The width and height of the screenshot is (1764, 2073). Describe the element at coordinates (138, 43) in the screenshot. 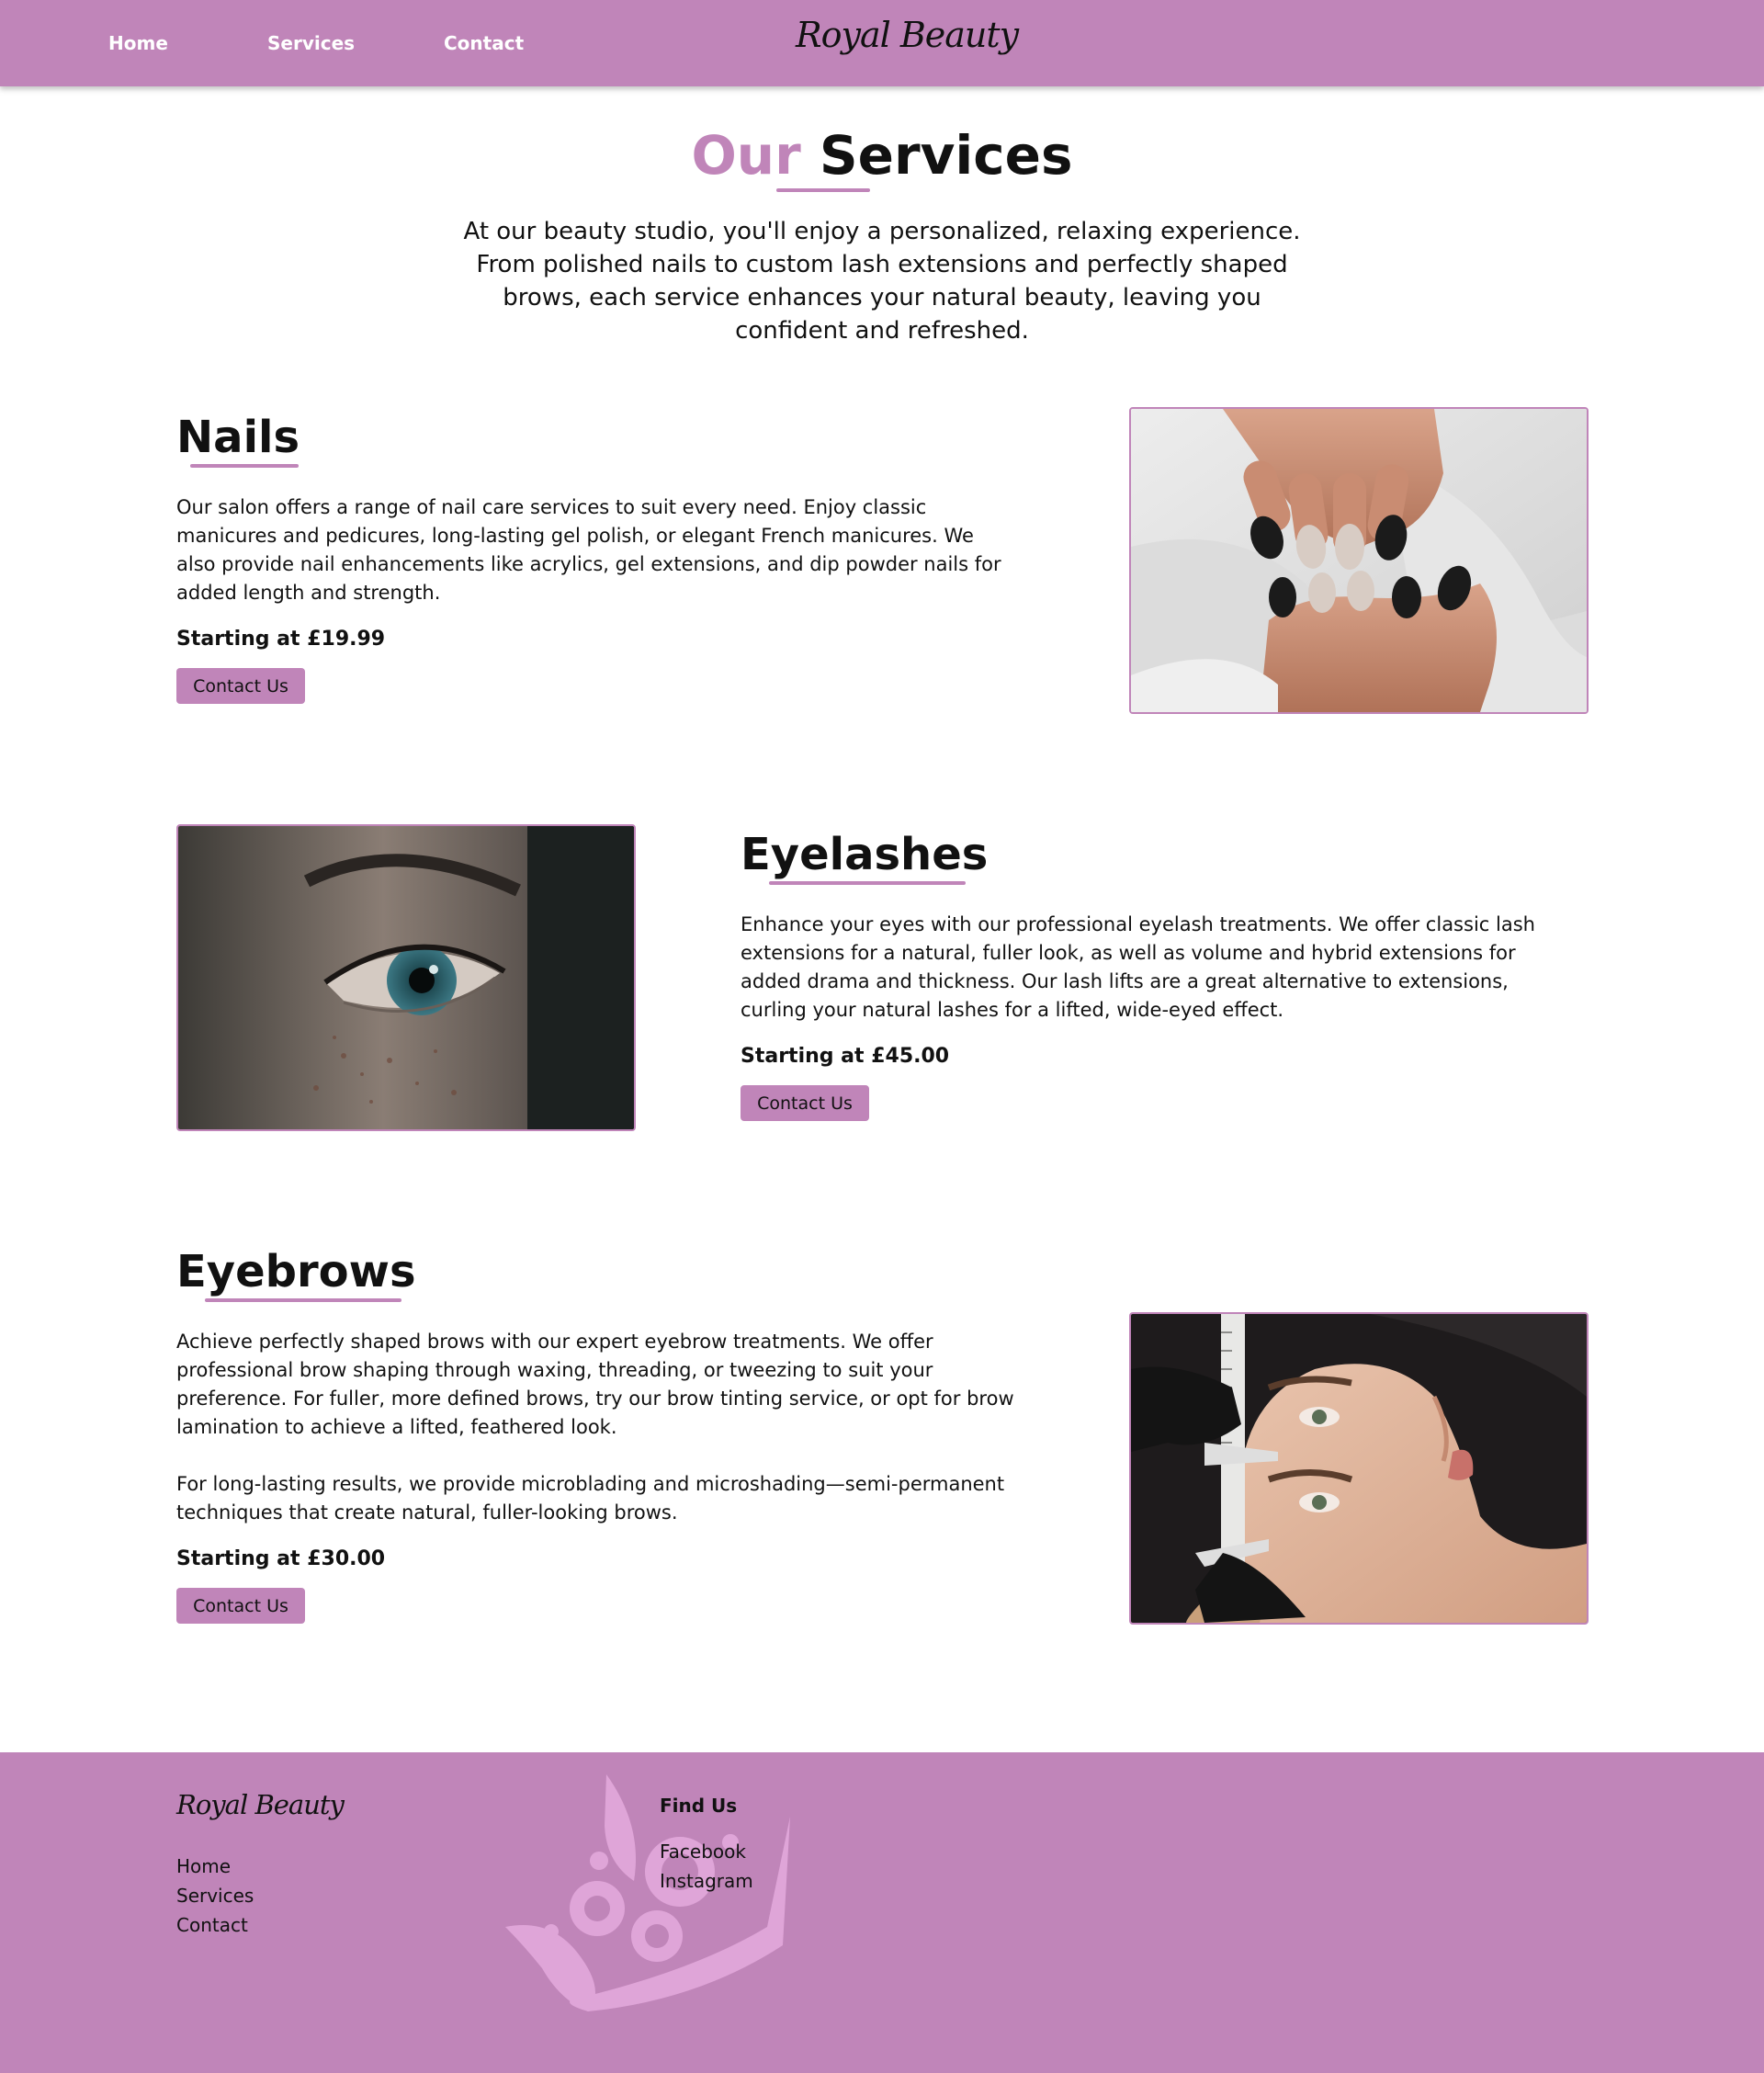

I see `nav-link-home: Home` at that location.